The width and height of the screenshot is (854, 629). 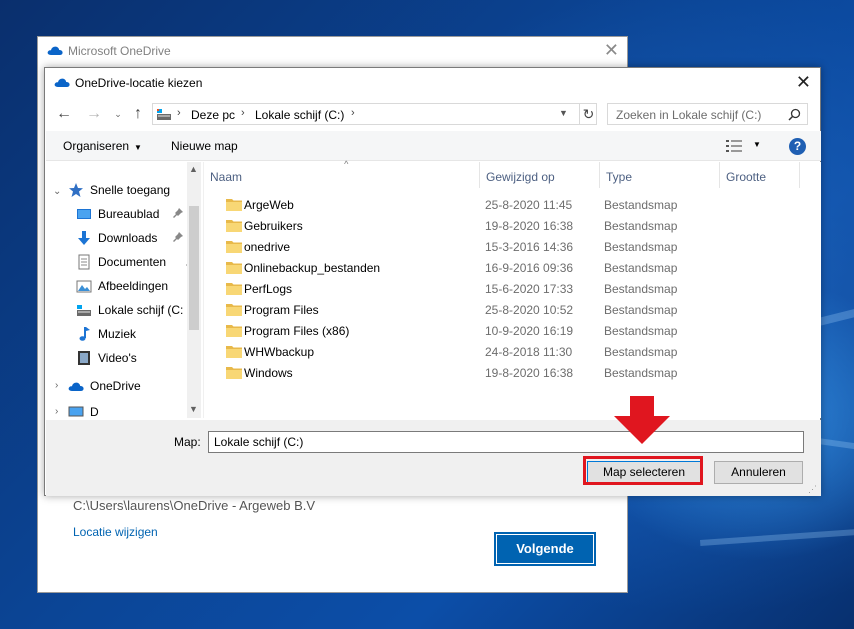 I want to click on file-modified: 15-6-2020 17:33, so click(x=529, y=289).